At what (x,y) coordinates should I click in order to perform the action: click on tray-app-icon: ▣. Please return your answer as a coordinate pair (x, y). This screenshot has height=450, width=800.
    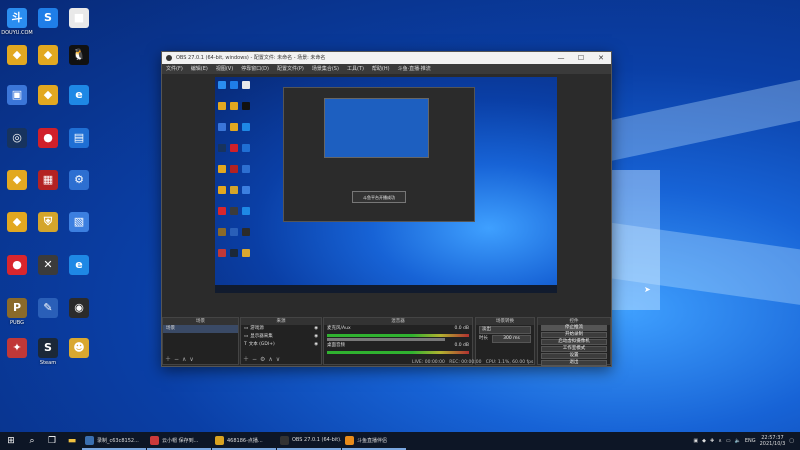
    Looking at the image, I should click on (695, 441).